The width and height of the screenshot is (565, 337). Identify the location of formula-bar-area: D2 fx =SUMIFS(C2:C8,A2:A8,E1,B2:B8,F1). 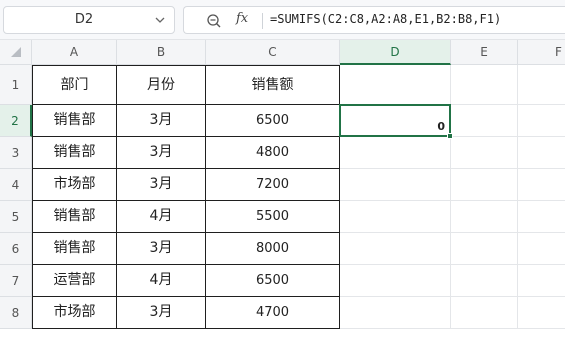
(282, 20).